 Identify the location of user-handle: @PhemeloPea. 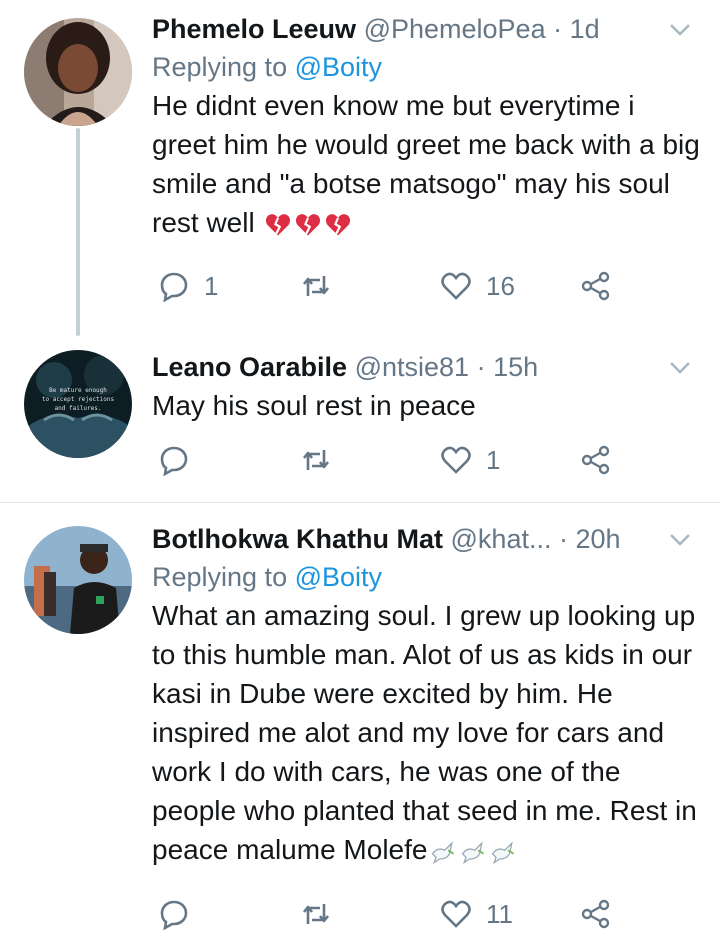
(455, 29).